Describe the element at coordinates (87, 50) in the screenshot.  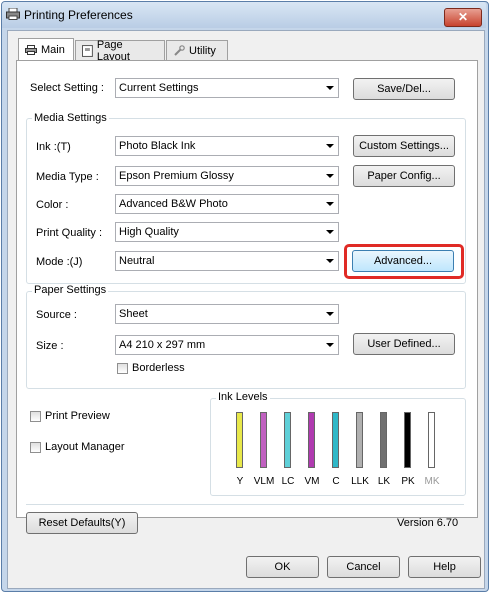
I see `page-layout-icon` at that location.